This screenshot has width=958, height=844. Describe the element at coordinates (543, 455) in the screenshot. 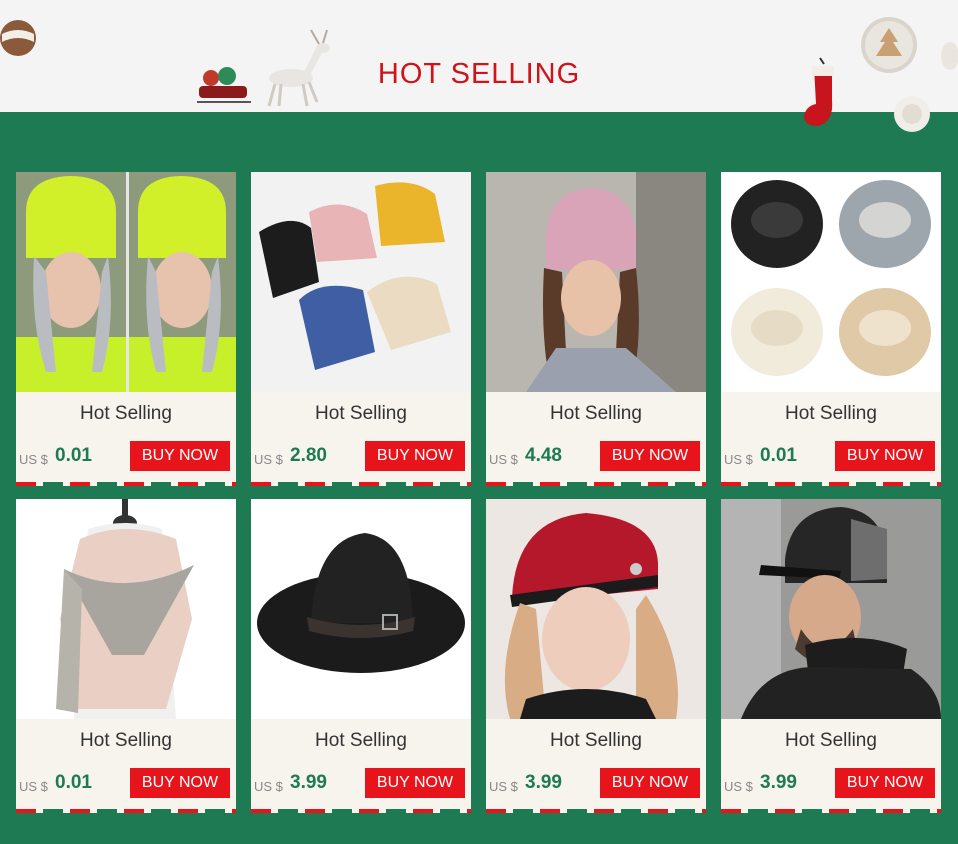

I see `product-price: 4.48` at that location.